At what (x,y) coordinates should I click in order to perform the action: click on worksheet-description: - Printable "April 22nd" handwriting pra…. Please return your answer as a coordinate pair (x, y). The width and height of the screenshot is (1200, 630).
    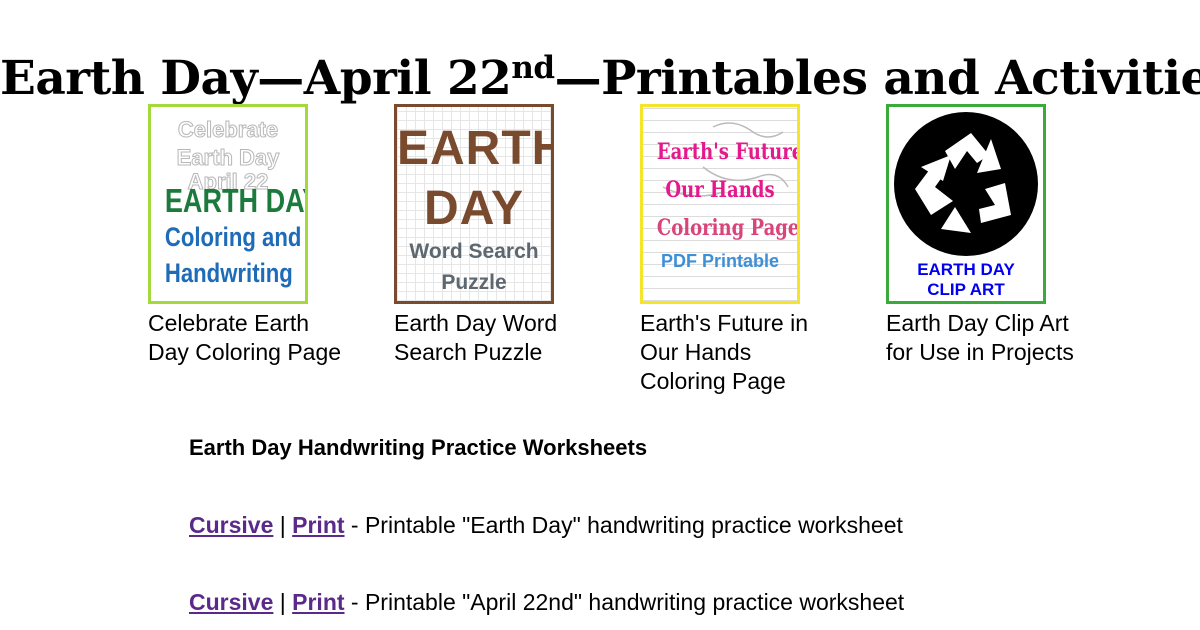
    Looking at the image, I should click on (624, 602).